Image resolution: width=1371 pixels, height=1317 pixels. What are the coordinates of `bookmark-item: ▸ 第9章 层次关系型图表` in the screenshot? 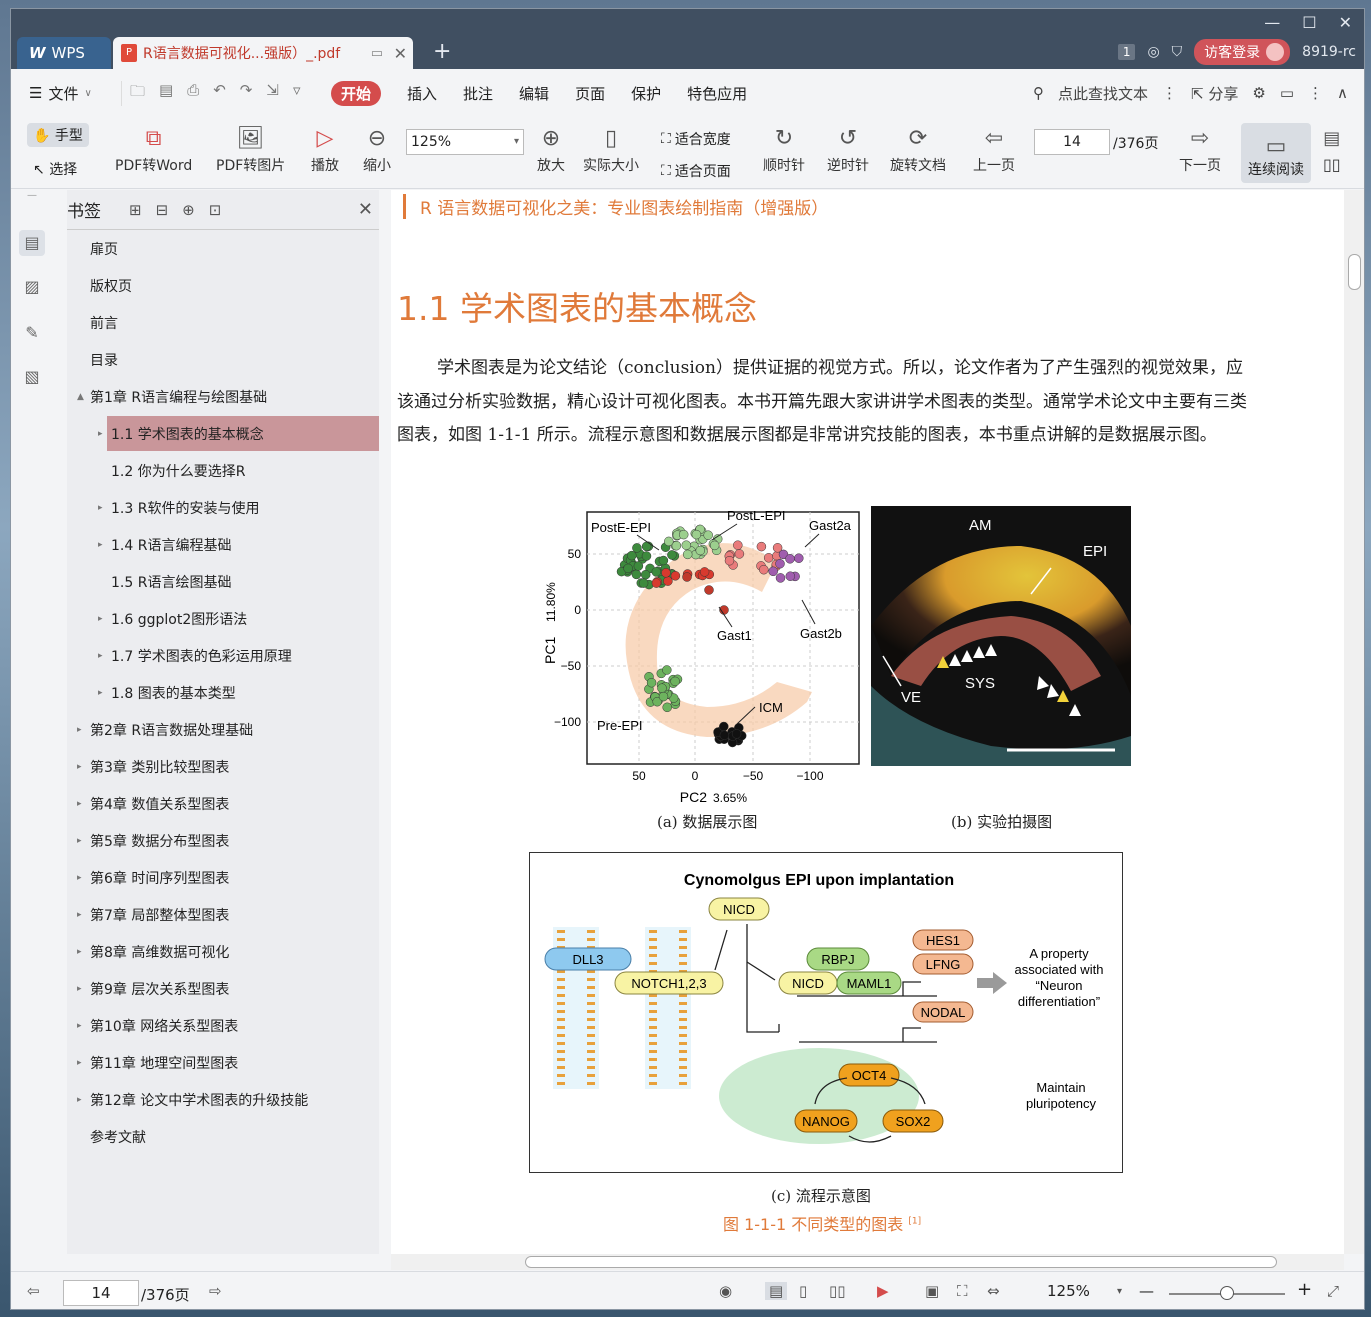 It's located at (223, 988).